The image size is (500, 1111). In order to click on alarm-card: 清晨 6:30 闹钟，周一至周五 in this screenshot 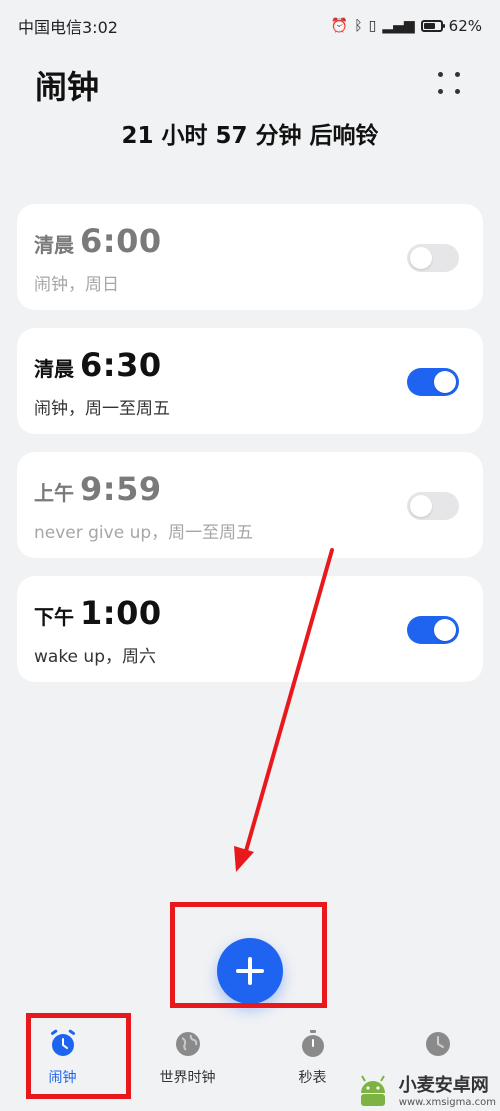, I will do `click(250, 381)`.